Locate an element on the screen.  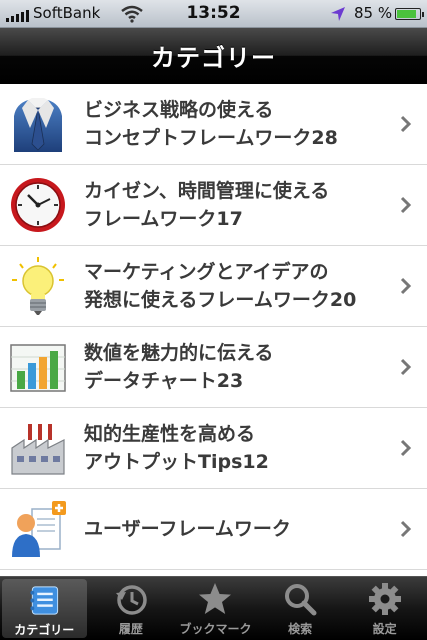
tab-bookmark: ブックマーク is located at coordinates (215, 608).